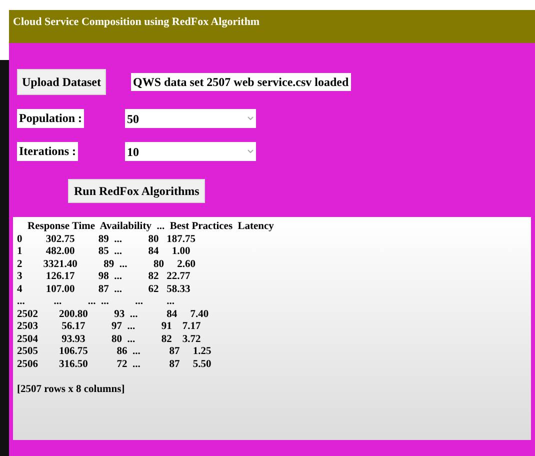 The image size is (535, 456). I want to click on output-line: 2 3321.40 89 ... 80 2.60, so click(106, 264).